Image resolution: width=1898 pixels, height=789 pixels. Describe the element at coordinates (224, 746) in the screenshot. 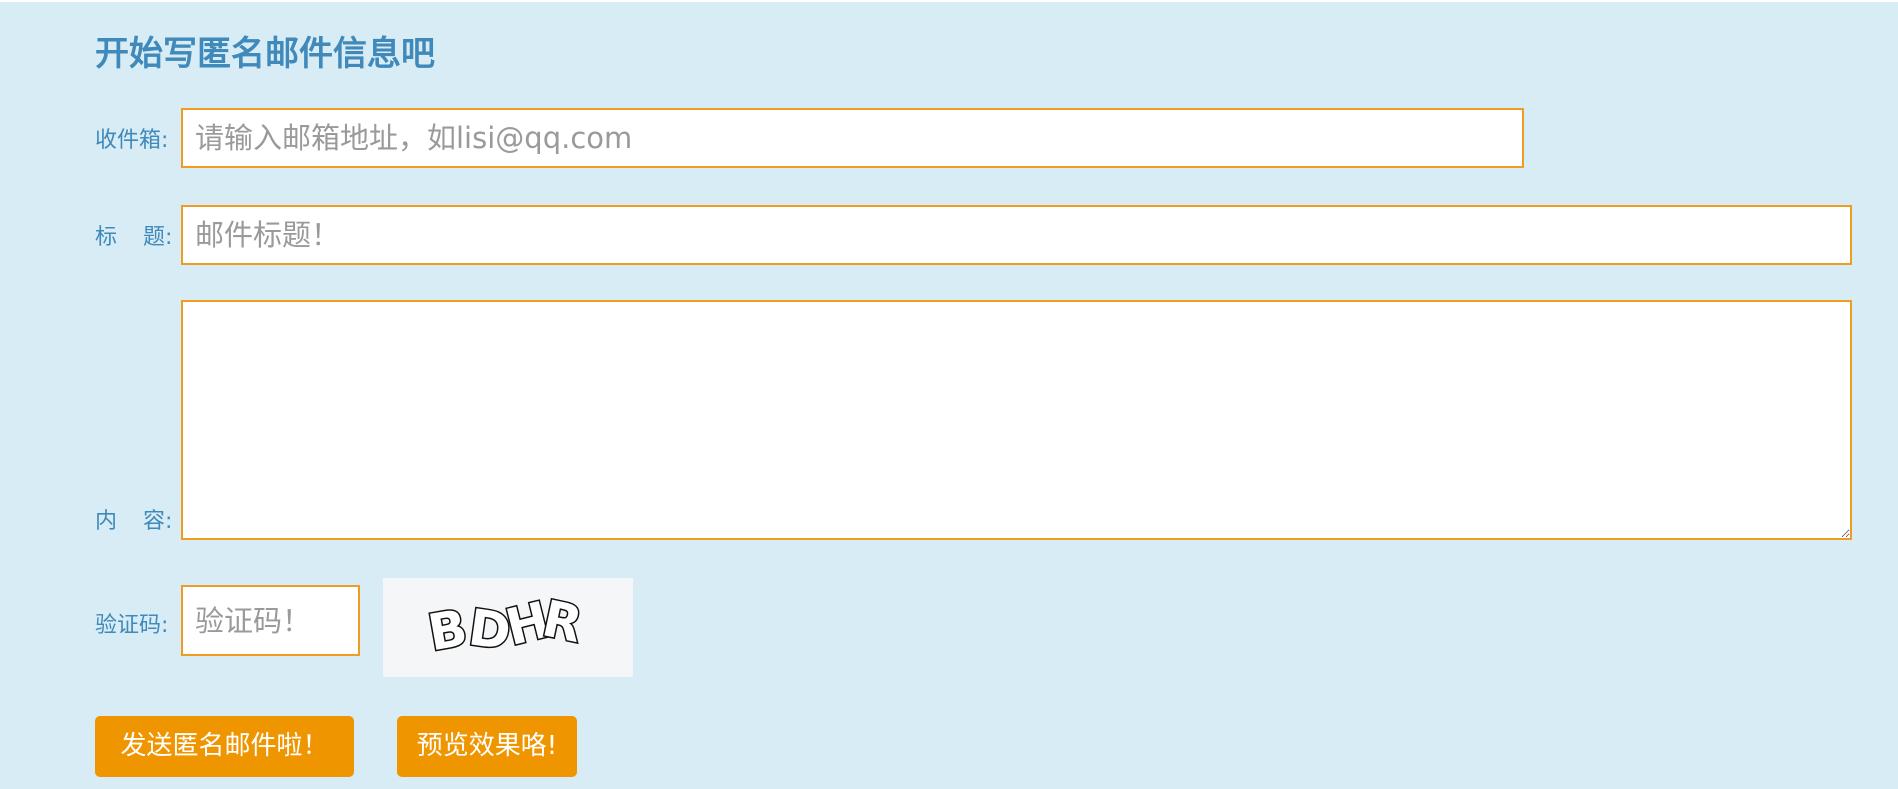

I see `send-anonymous-mail-button: 发送匿名邮件啦！` at that location.